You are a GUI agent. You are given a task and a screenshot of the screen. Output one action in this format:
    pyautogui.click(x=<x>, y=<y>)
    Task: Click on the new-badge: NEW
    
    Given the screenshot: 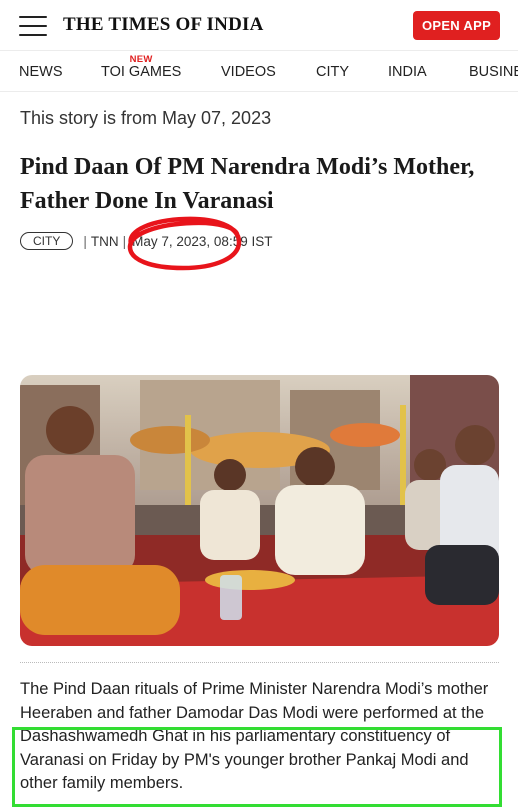 What is the action you would take?
    pyautogui.click(x=141, y=59)
    